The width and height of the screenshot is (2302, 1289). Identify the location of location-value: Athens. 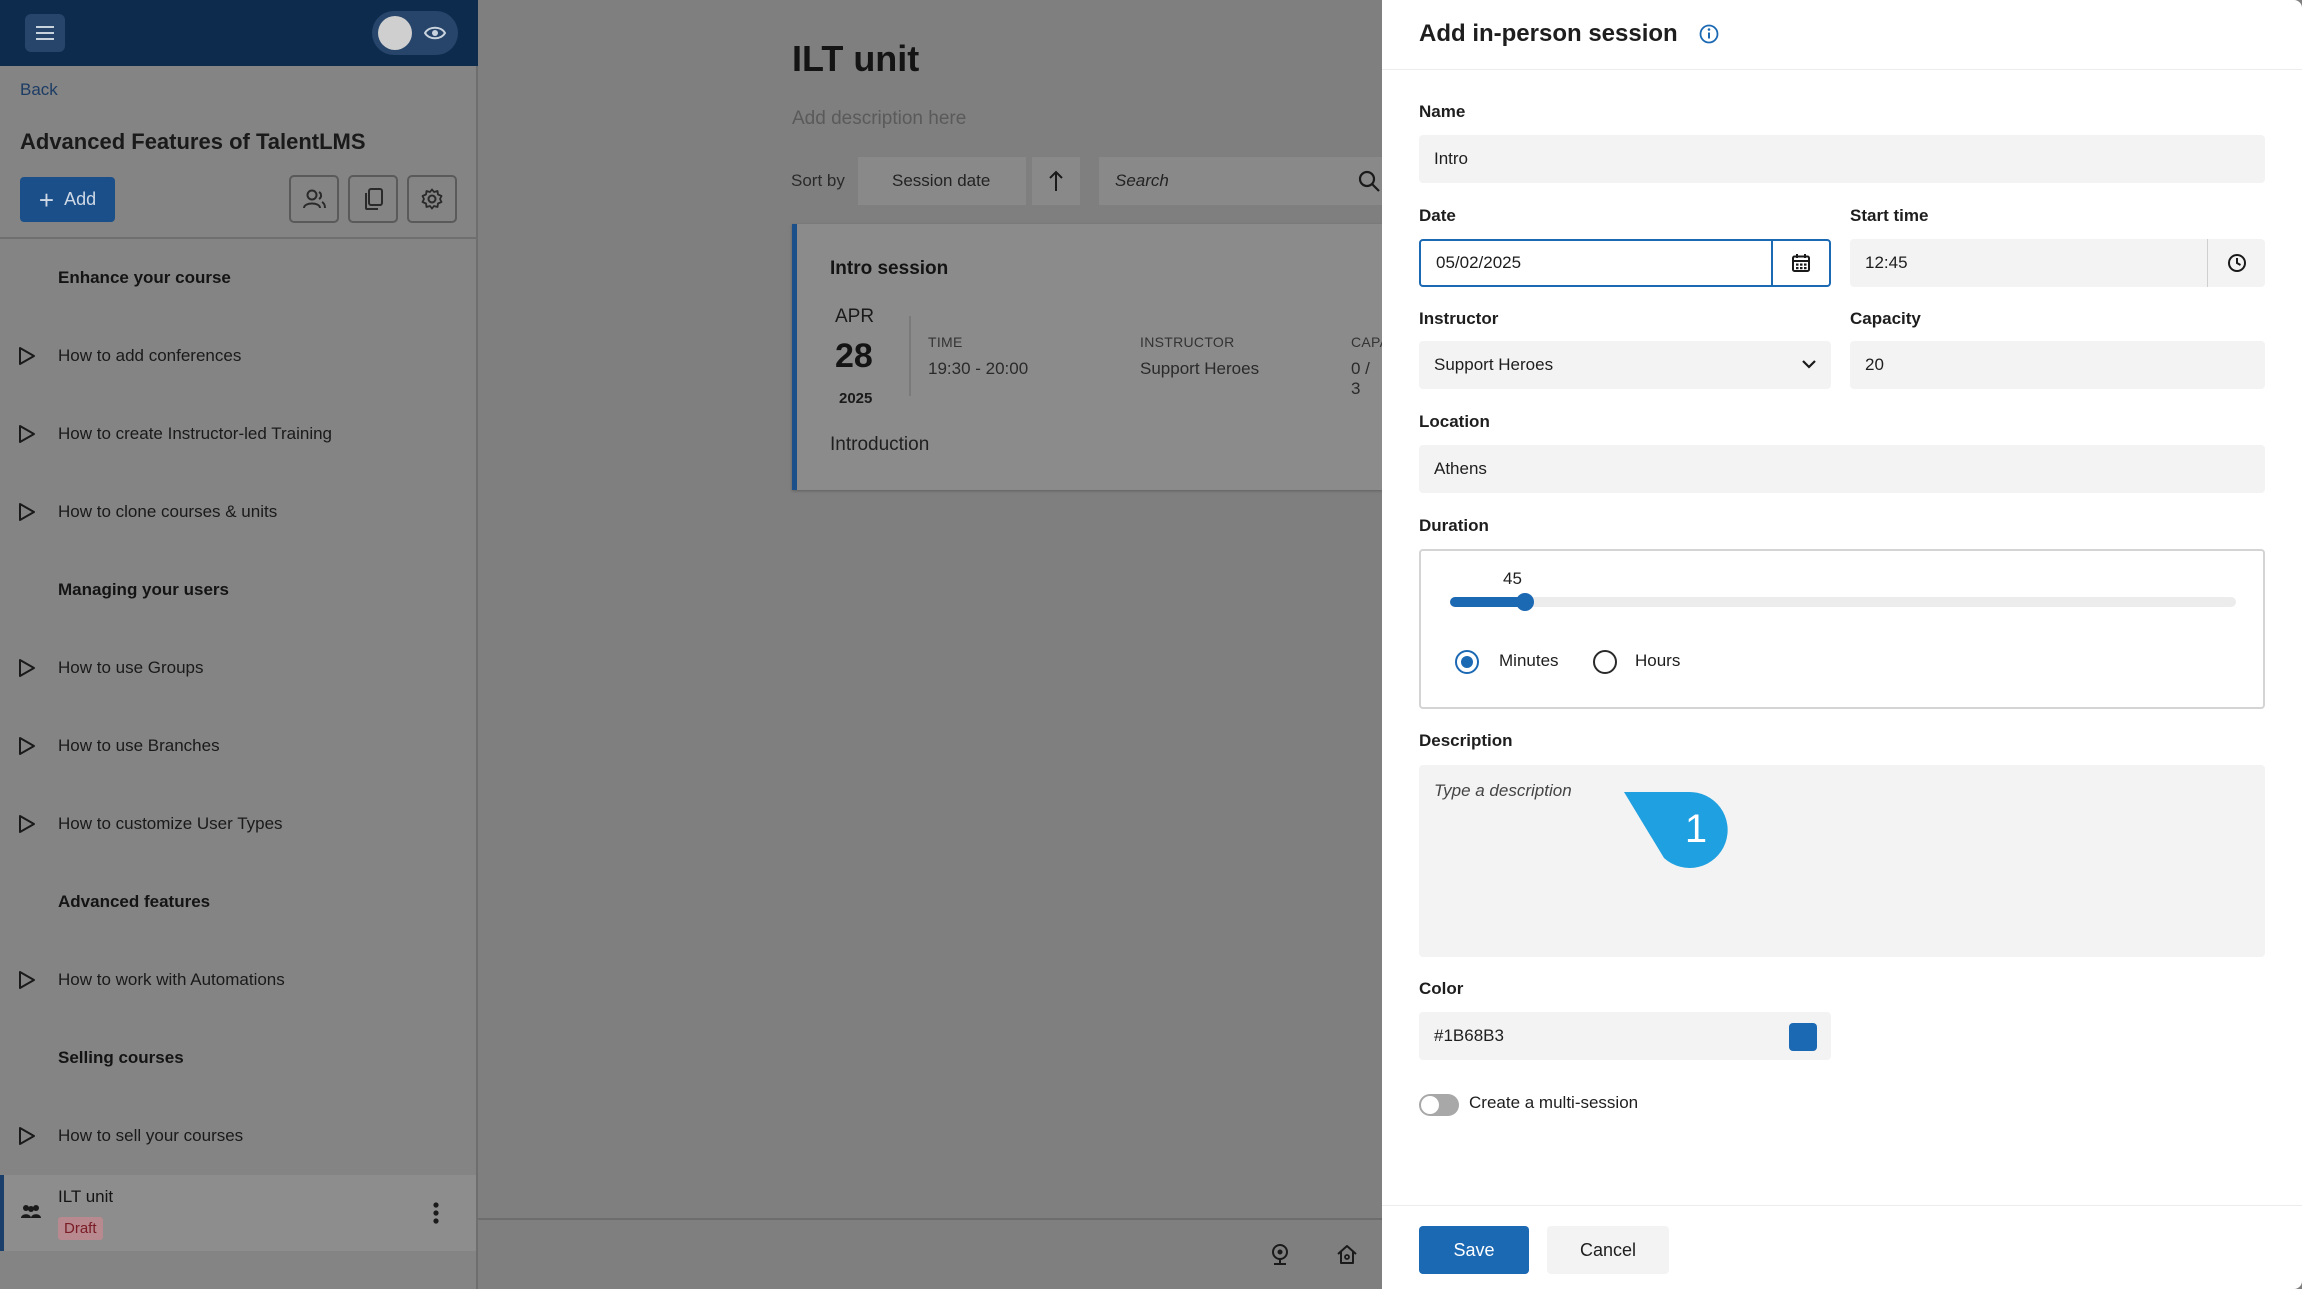
(1460, 468).